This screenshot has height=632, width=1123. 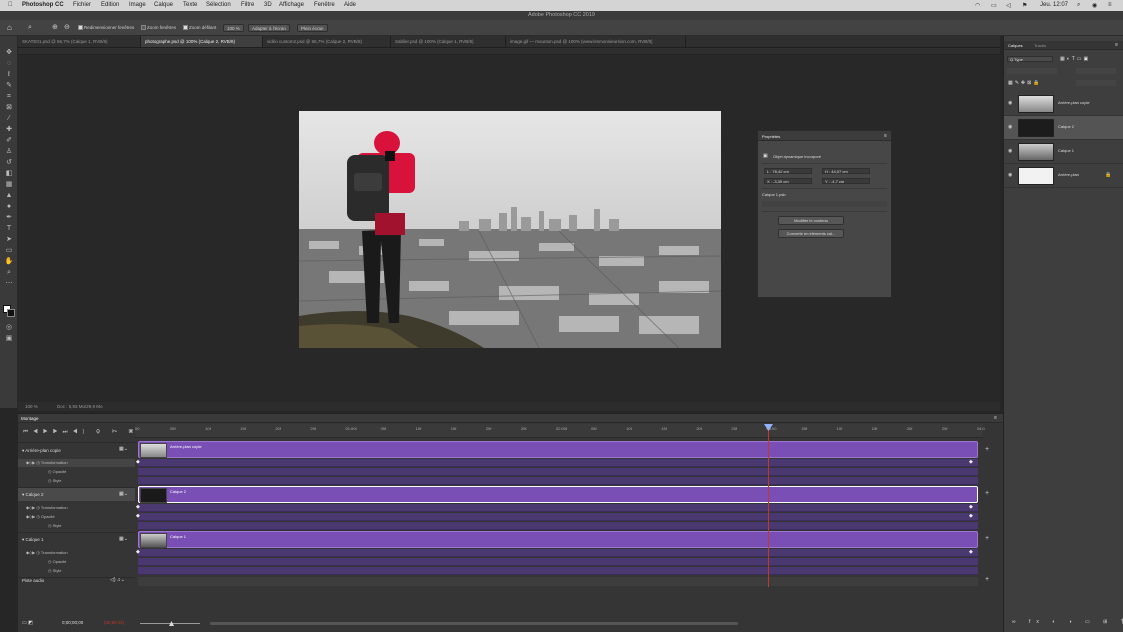 I want to click on hand-tool-icon: ✋, so click(x=9, y=261).